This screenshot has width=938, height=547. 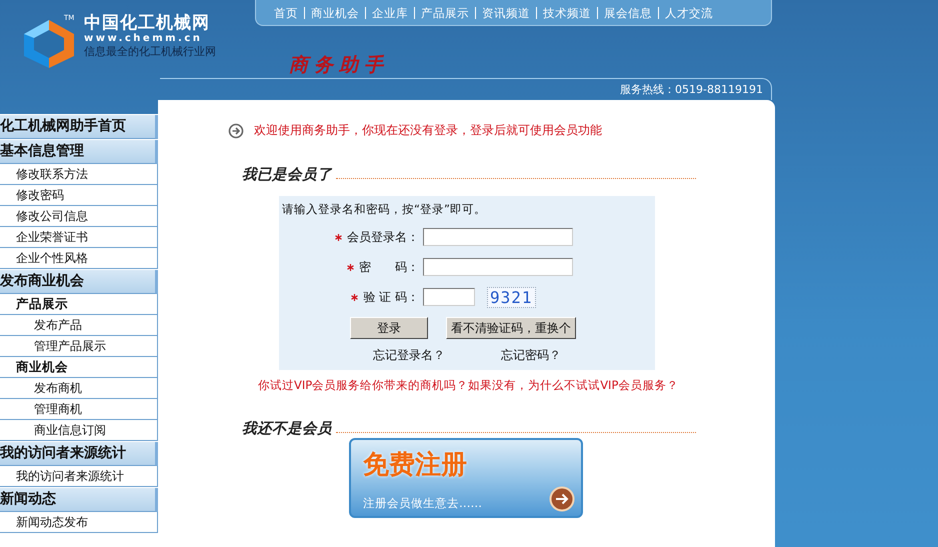 What do you see at coordinates (511, 297) in the screenshot?
I see `captcha-image: 9321` at bounding box center [511, 297].